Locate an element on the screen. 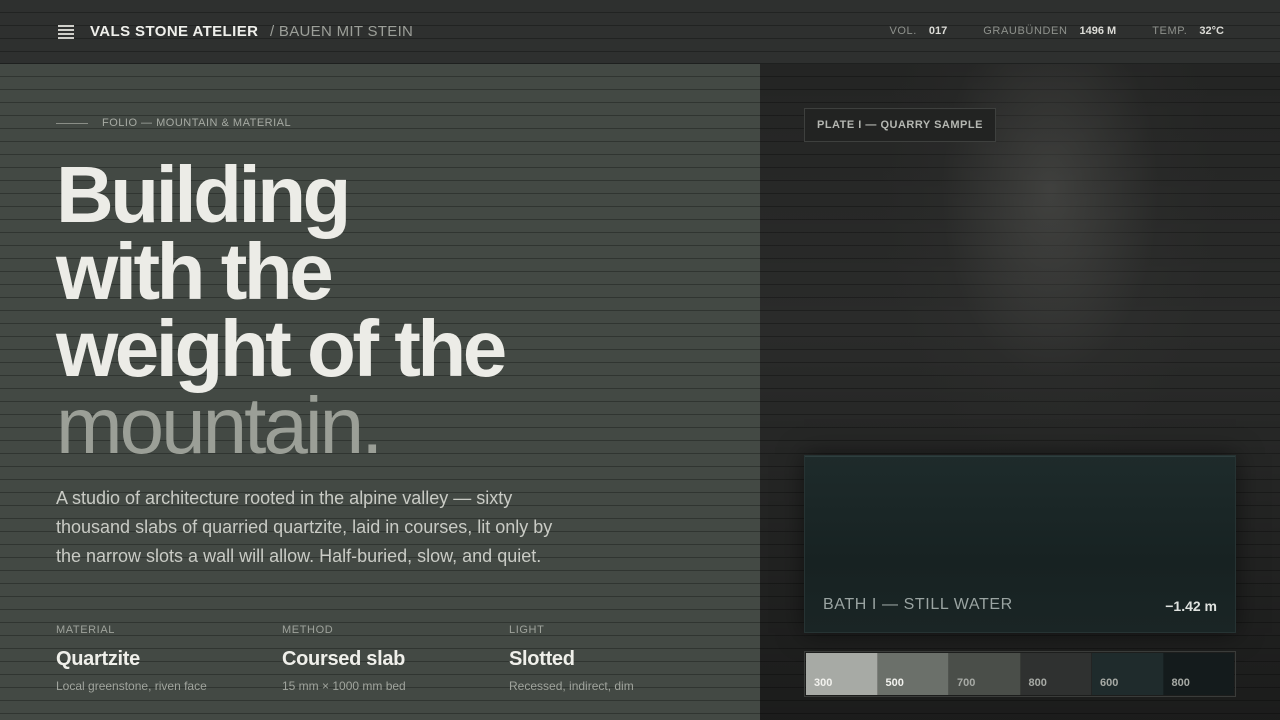  spec-method: METHOD Coursed slab 15 mm × 1000 mm bed is located at coordinates (392, 658).